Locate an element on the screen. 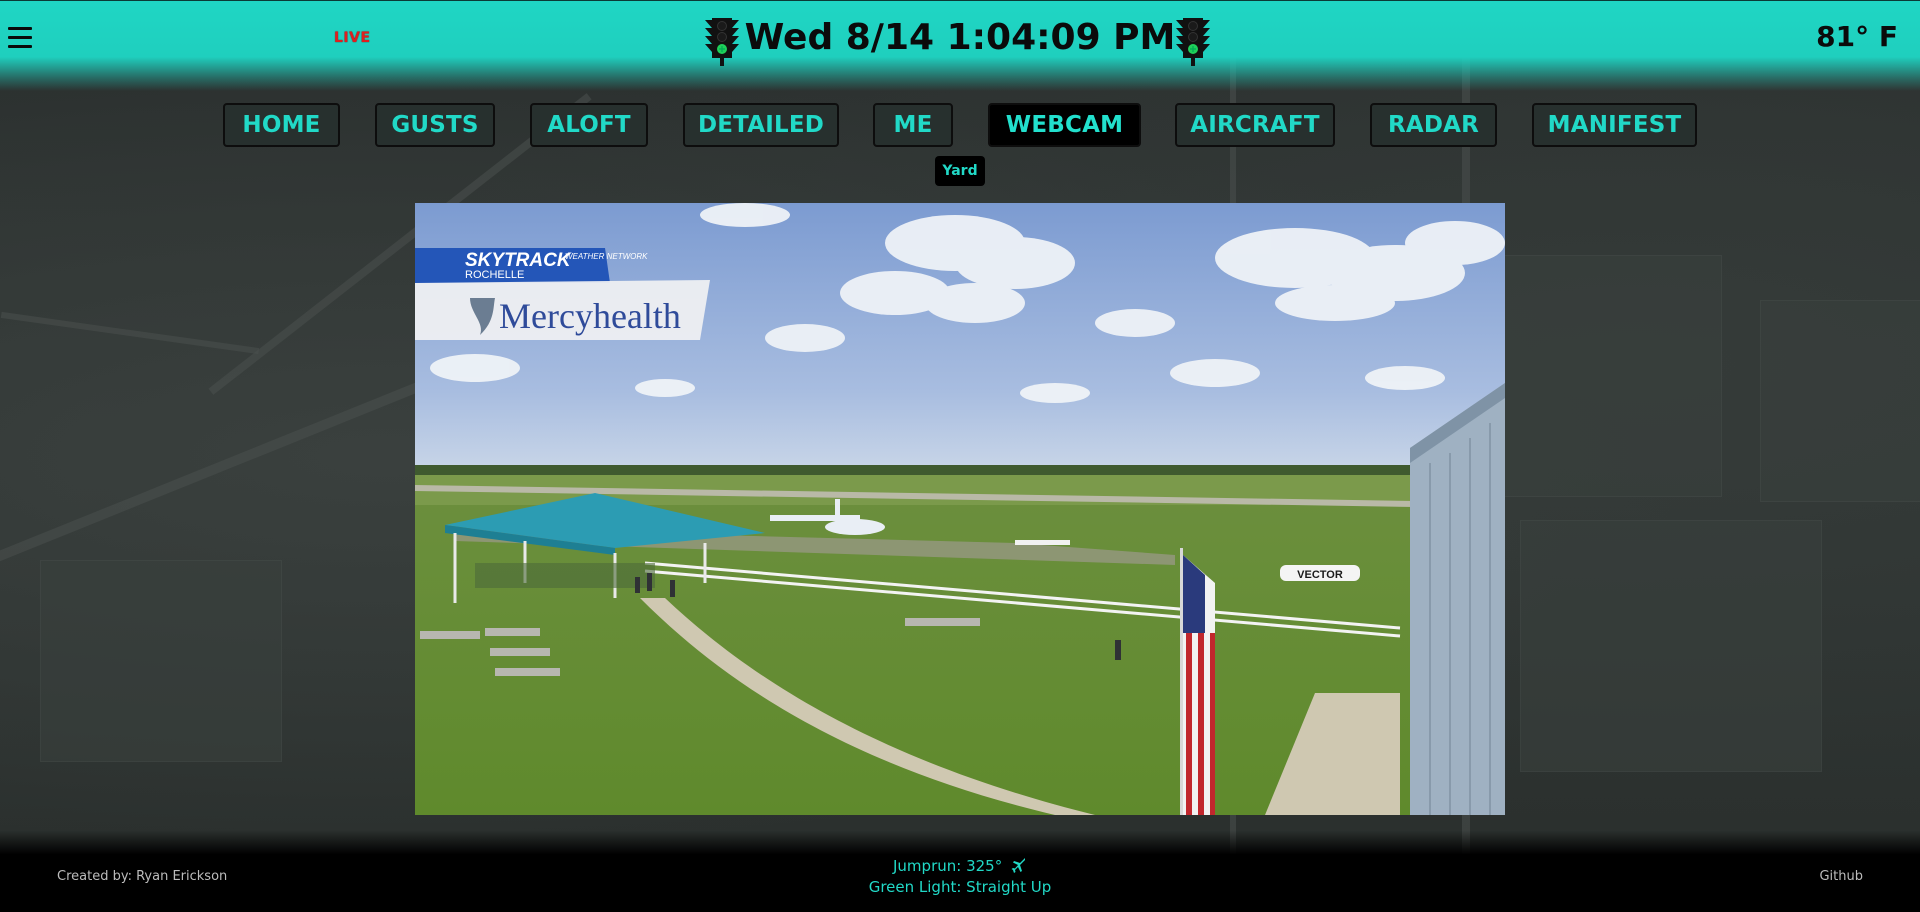 This screenshot has width=1920, height=912. jumprun-info: Jumprun: 325° is located at coordinates (960, 866).